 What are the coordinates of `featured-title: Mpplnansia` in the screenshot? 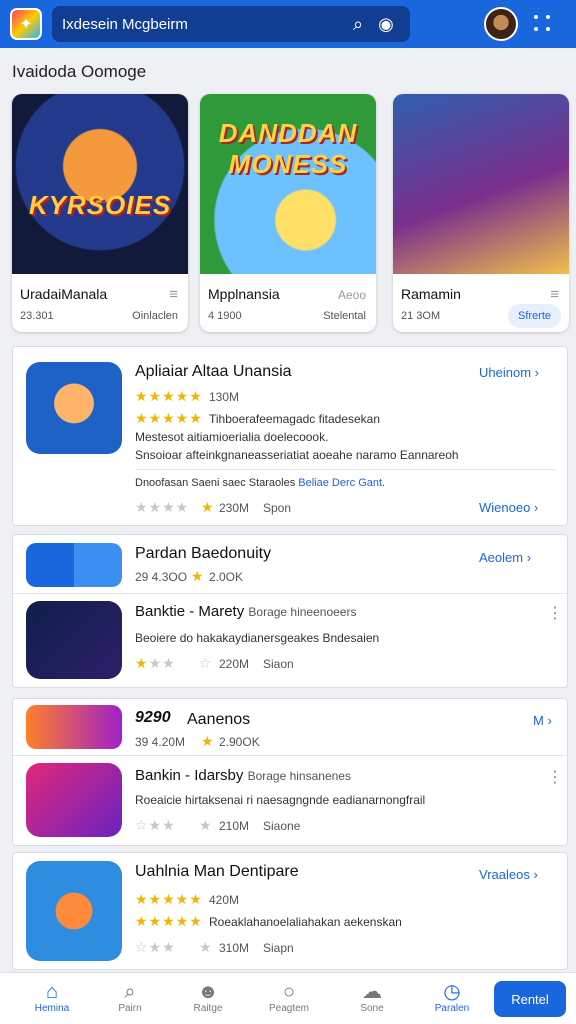 It's located at (244, 294).